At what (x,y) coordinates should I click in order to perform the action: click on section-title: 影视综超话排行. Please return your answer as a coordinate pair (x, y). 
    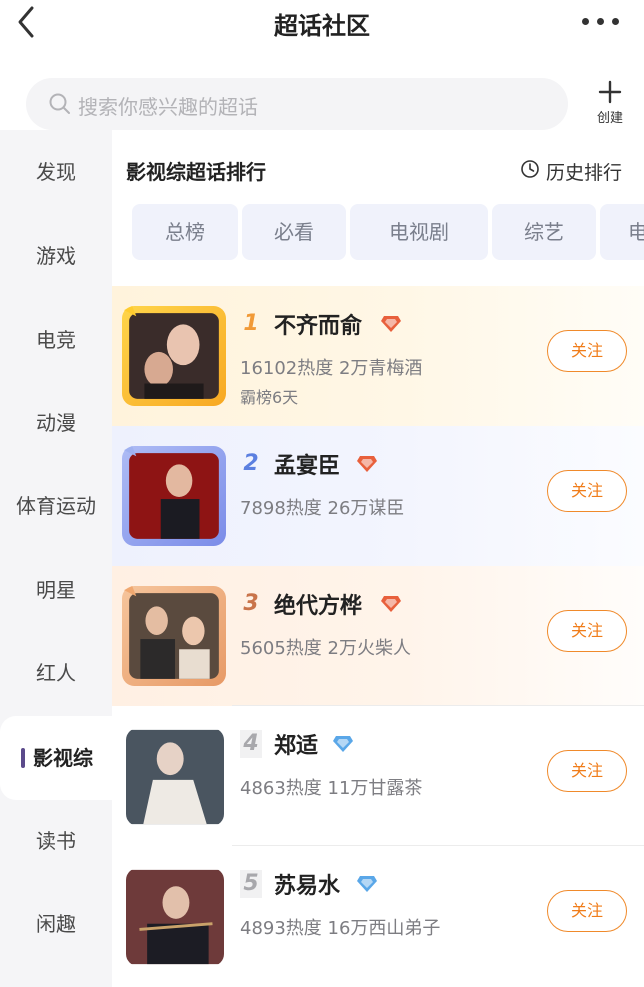
    Looking at the image, I should click on (196, 172).